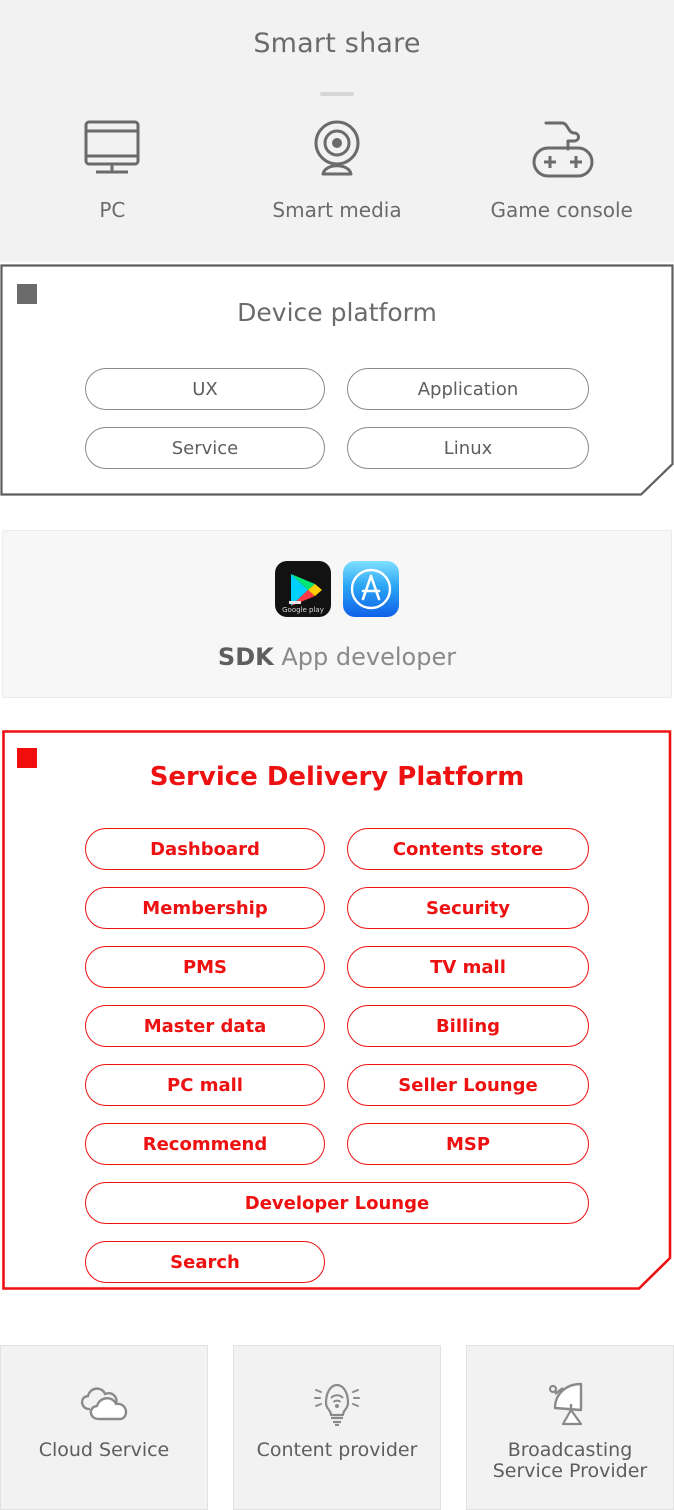 The height and width of the screenshot is (1510, 674). What do you see at coordinates (104, 1450) in the screenshot?
I see `provider-label: Cloud Service` at bounding box center [104, 1450].